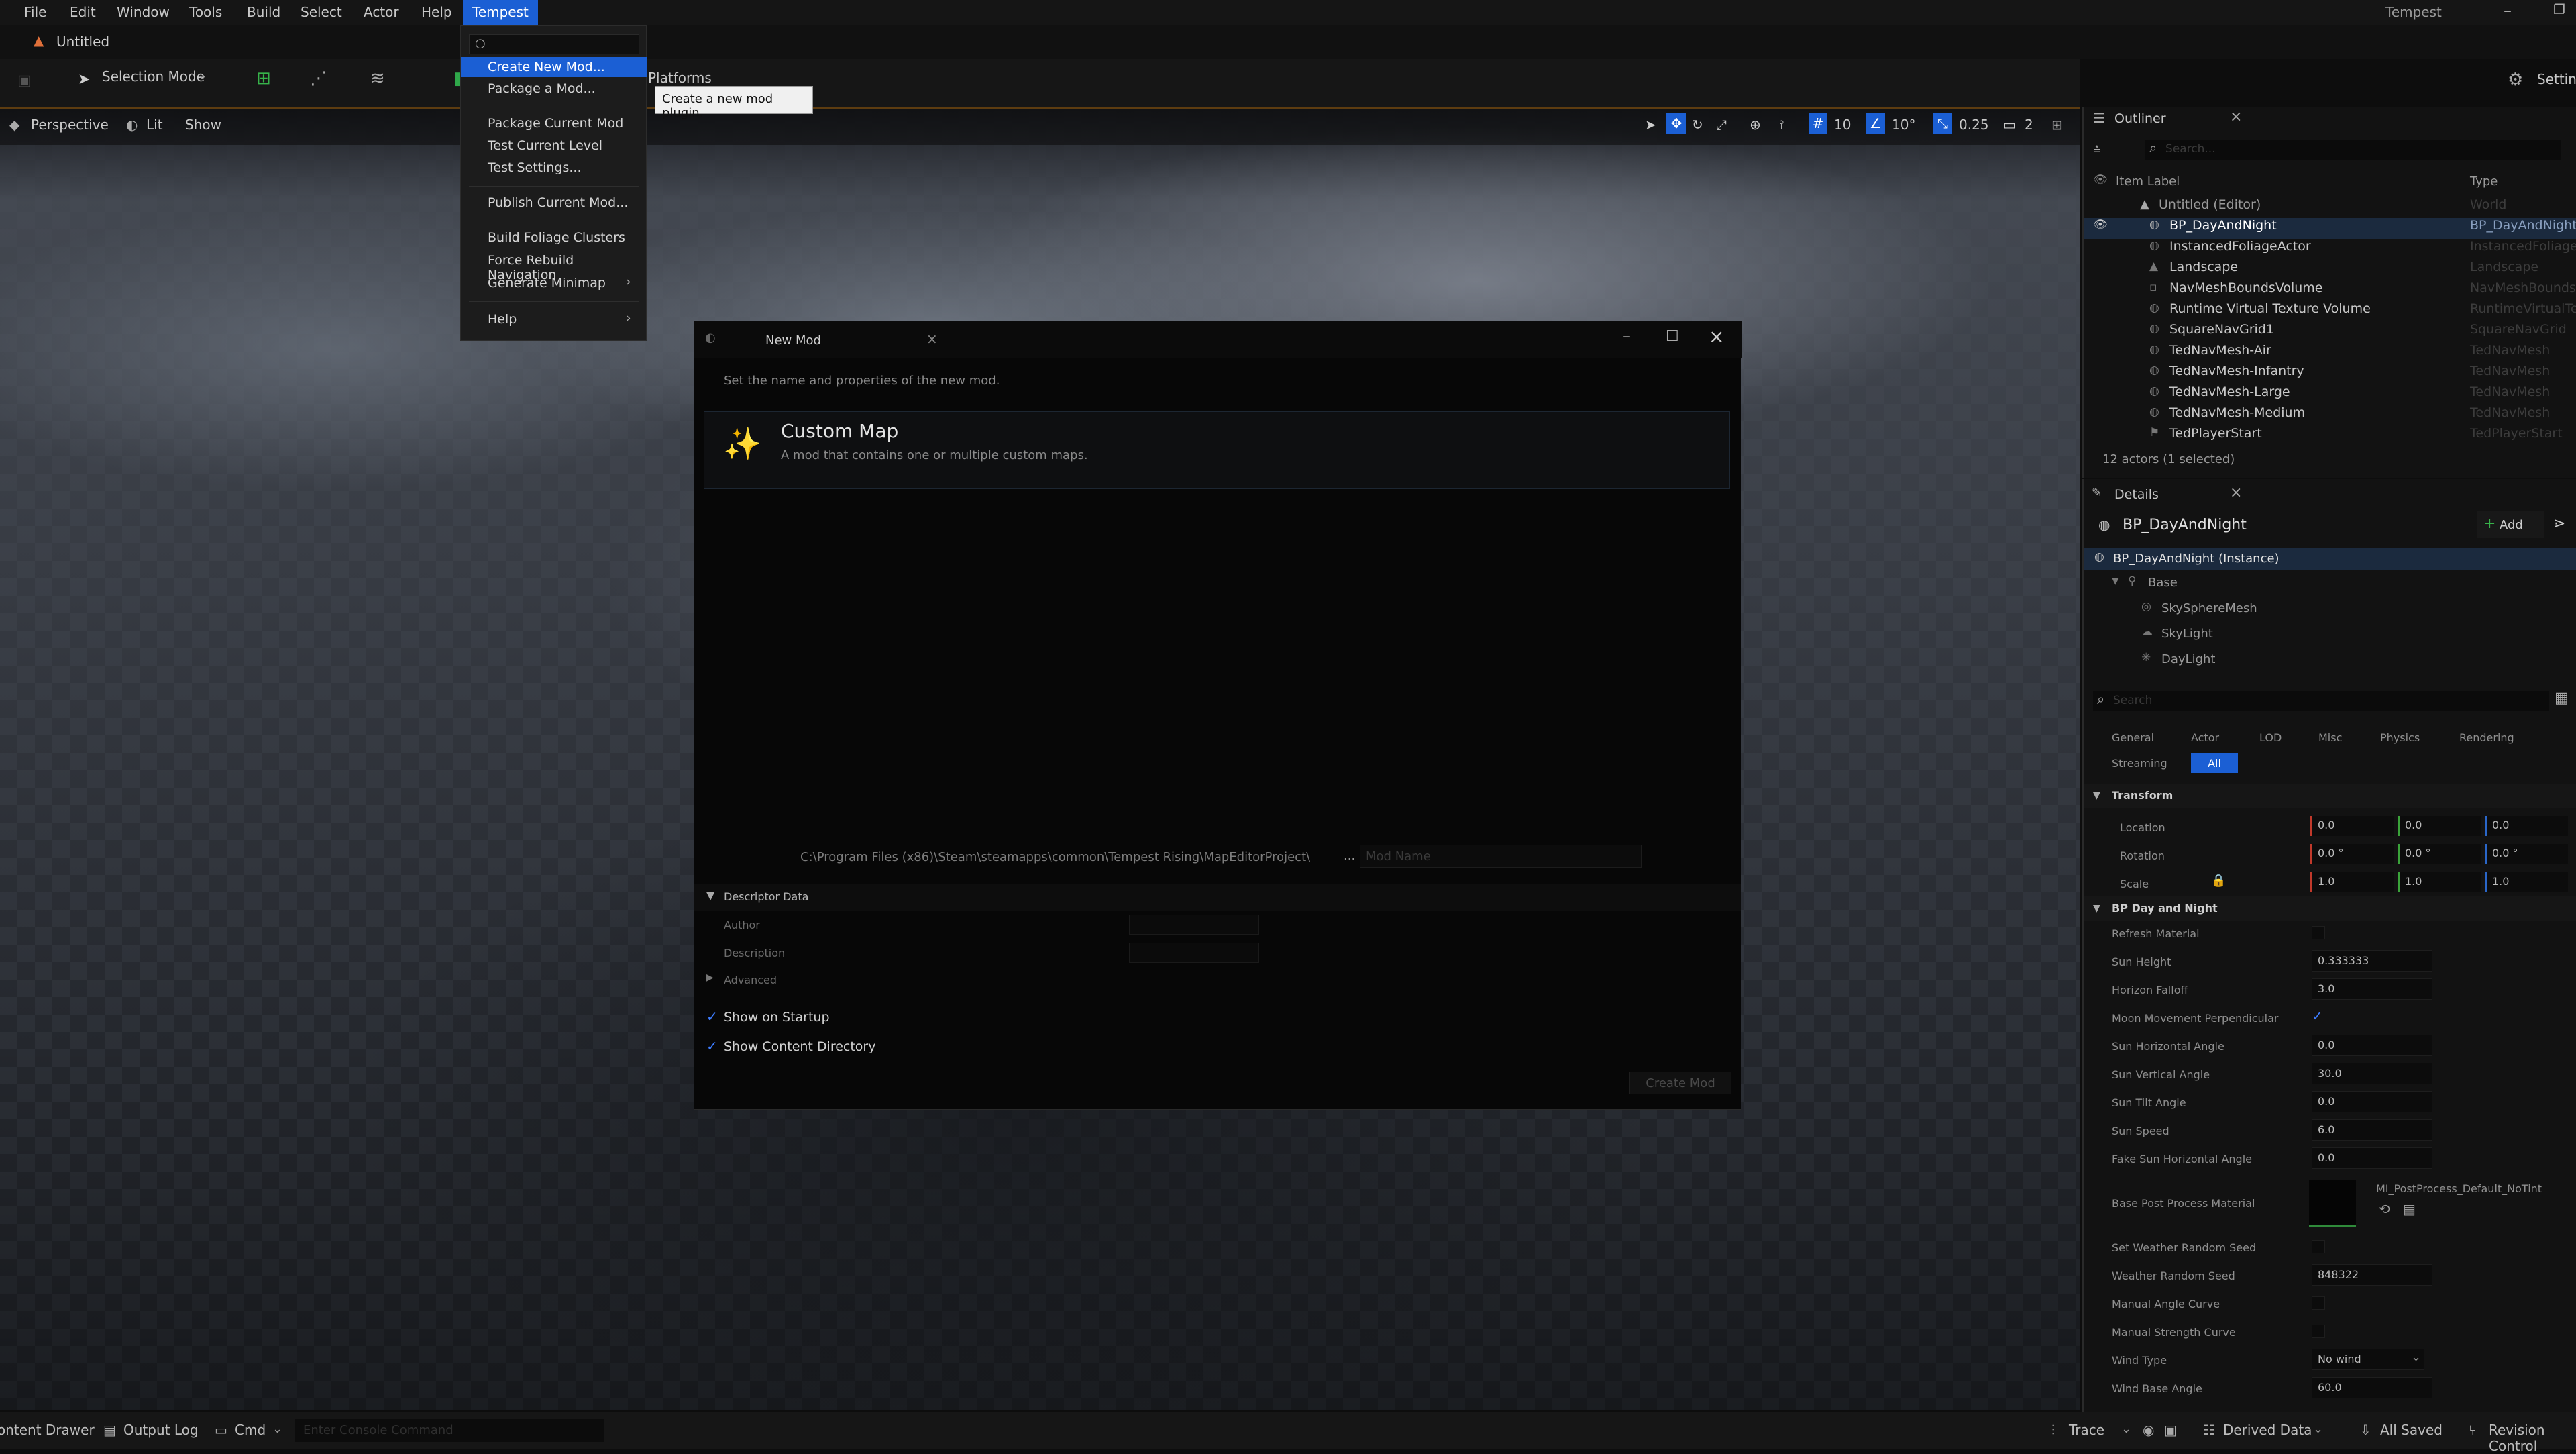 This screenshot has height=1454, width=2576. What do you see at coordinates (143, 12) in the screenshot?
I see `menu-window: Window` at bounding box center [143, 12].